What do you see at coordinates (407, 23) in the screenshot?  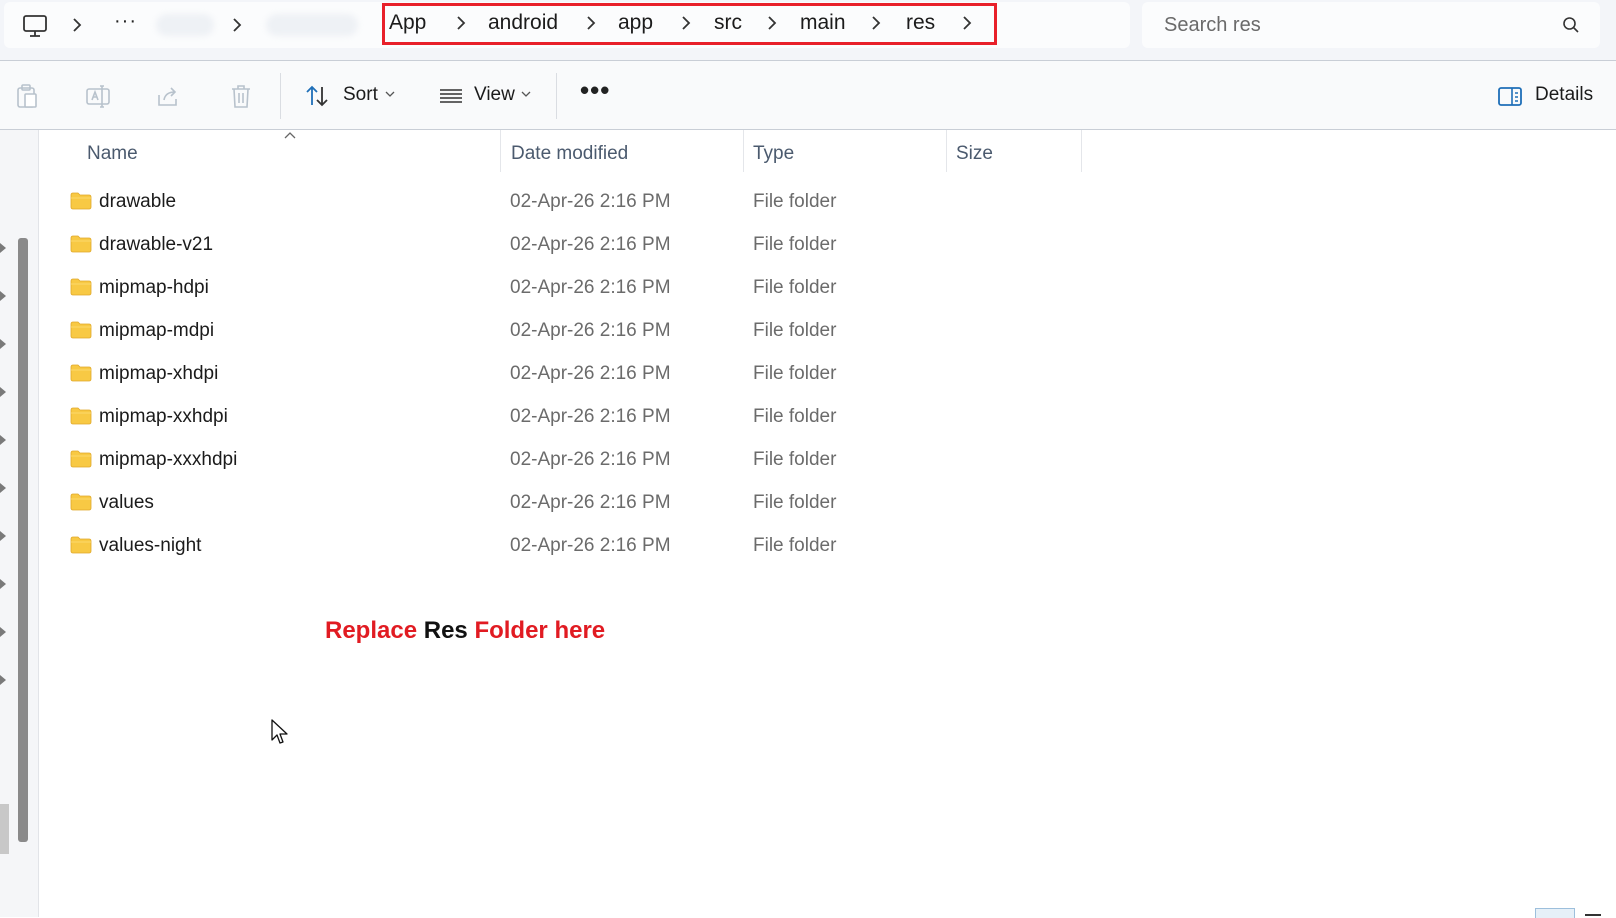 I see `breadcrumb-app: App` at bounding box center [407, 23].